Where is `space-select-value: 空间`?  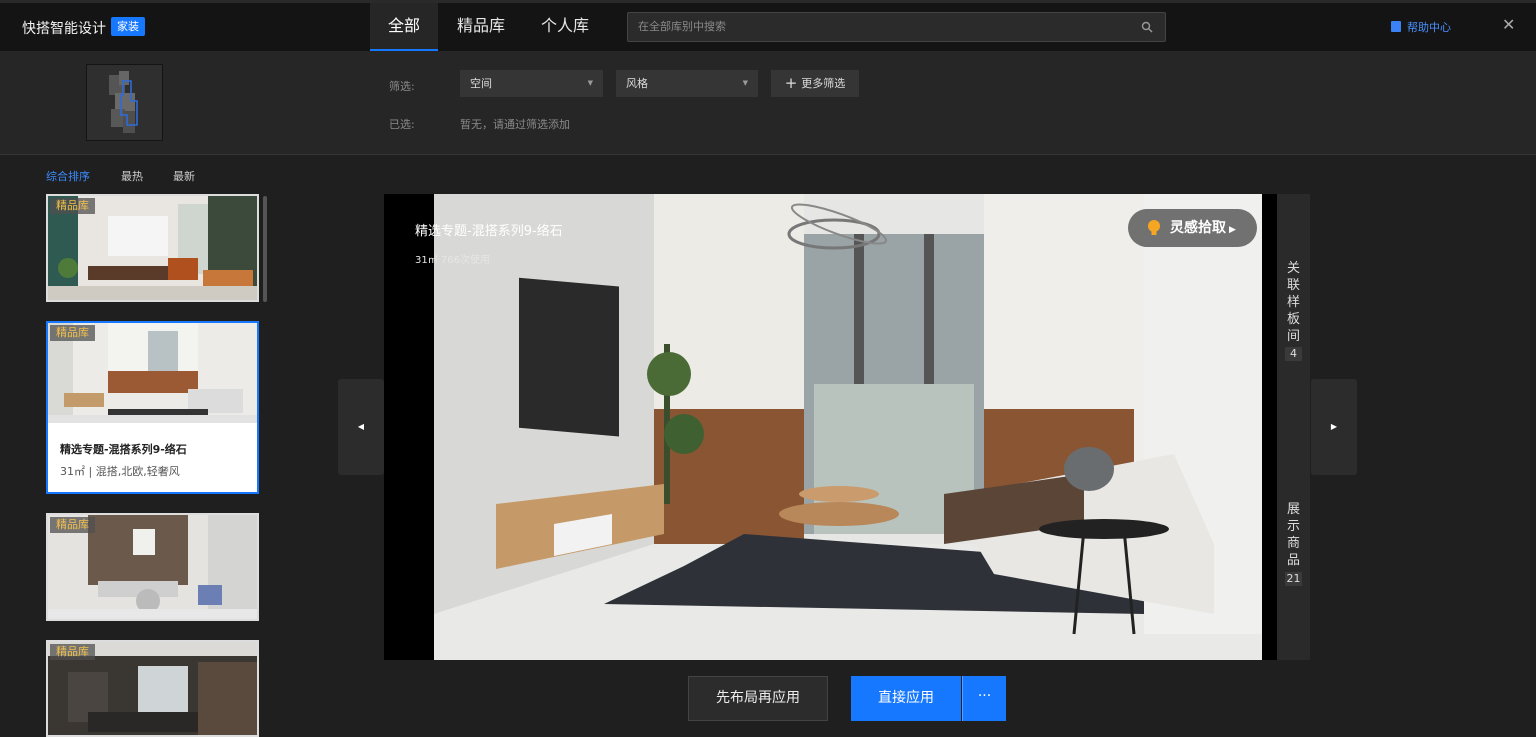 space-select-value: 空间 is located at coordinates (481, 83).